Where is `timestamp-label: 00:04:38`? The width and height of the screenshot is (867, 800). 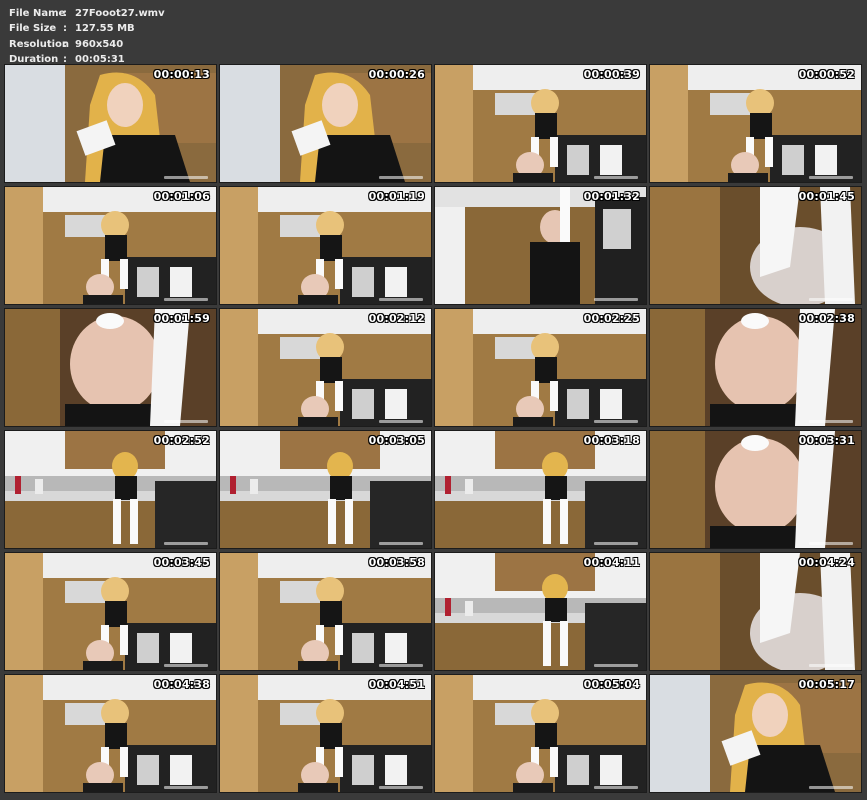
timestamp-label: 00:04:38 is located at coordinates (181, 684).